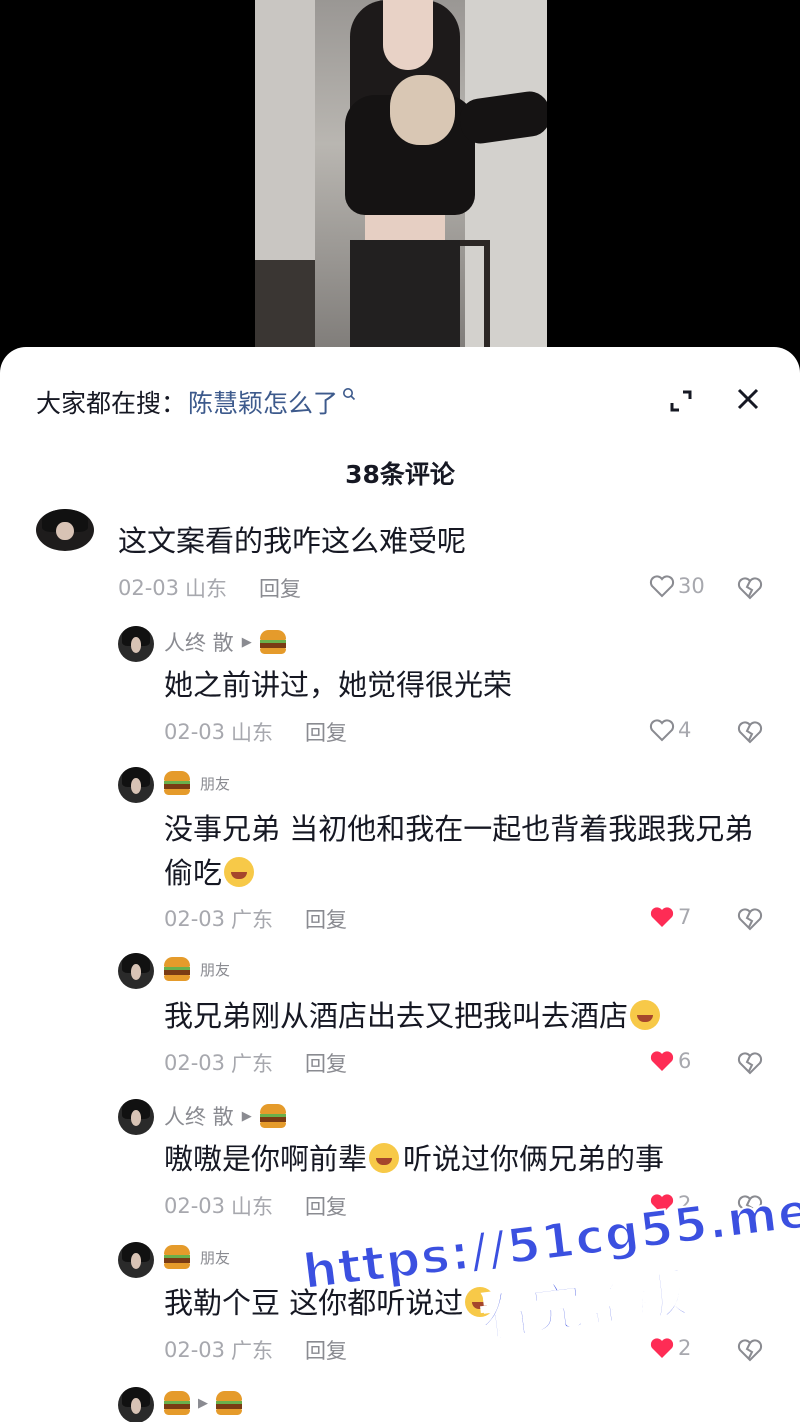 The image size is (800, 1422). I want to click on video-person-face, so click(408, 35).